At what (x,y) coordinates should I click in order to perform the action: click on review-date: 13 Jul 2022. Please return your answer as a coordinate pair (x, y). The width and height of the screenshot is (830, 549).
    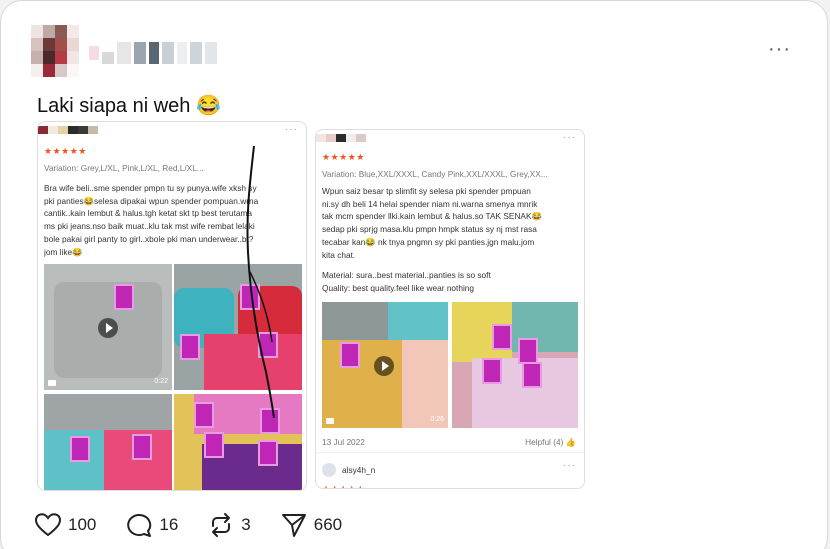
    Looking at the image, I should click on (343, 442).